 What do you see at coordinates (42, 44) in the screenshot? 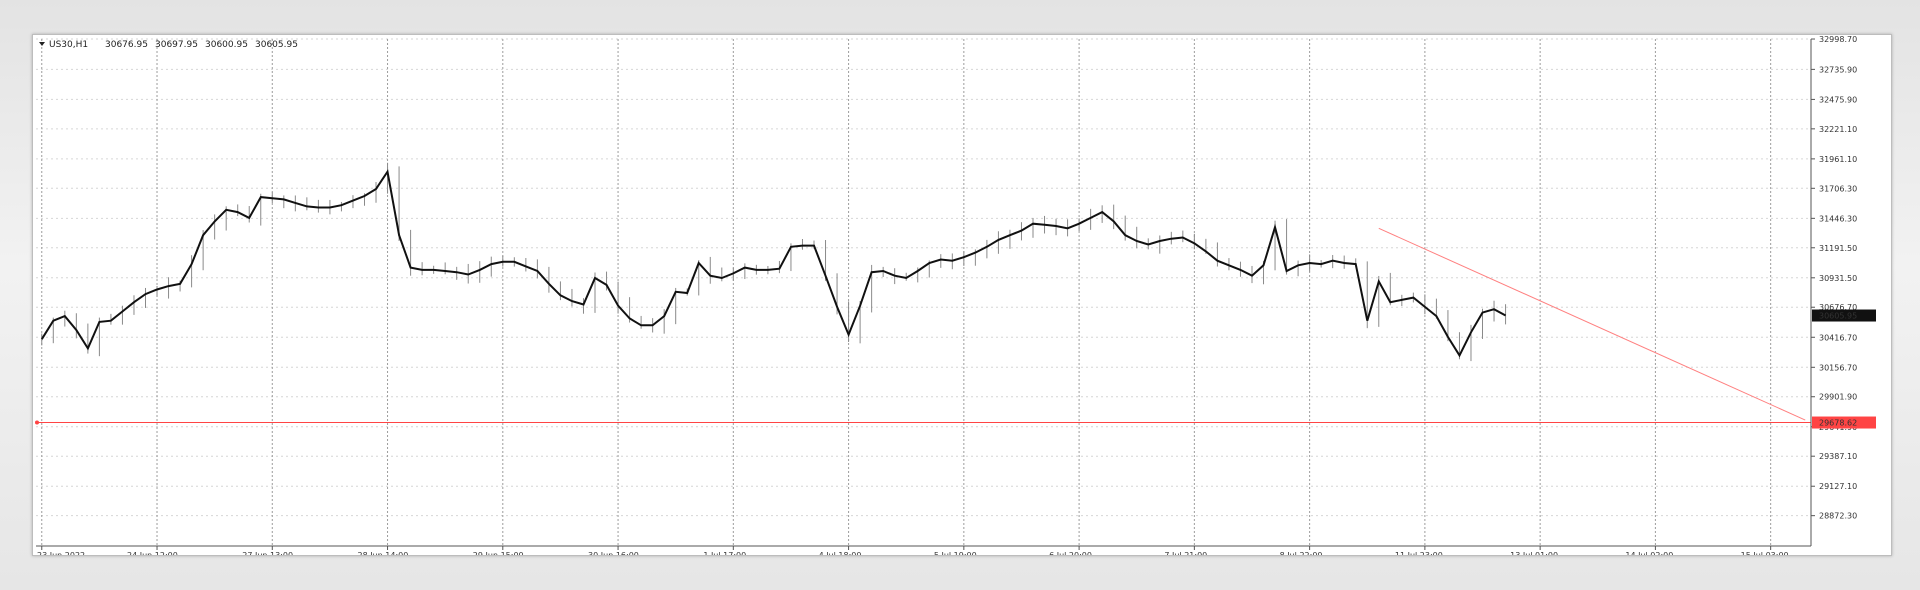
I see `dropdown-triangle-icon` at bounding box center [42, 44].